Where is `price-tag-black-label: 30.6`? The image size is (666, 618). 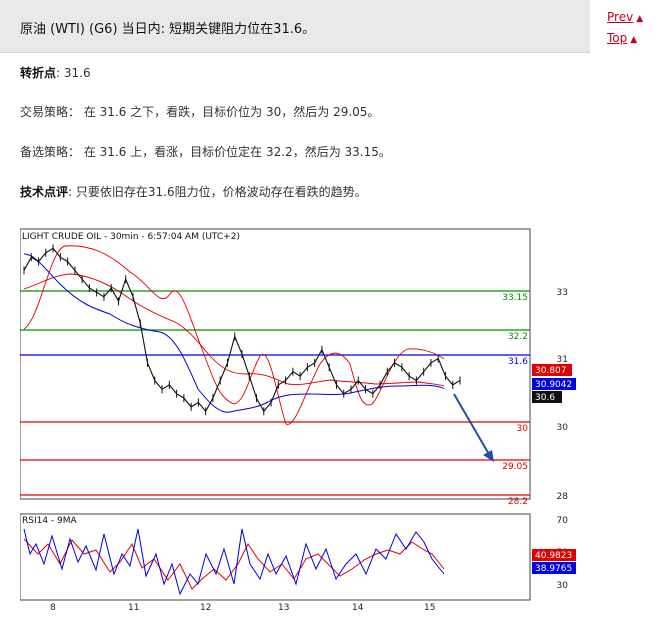
price-tag-black-label: 30.6 is located at coordinates (545, 398).